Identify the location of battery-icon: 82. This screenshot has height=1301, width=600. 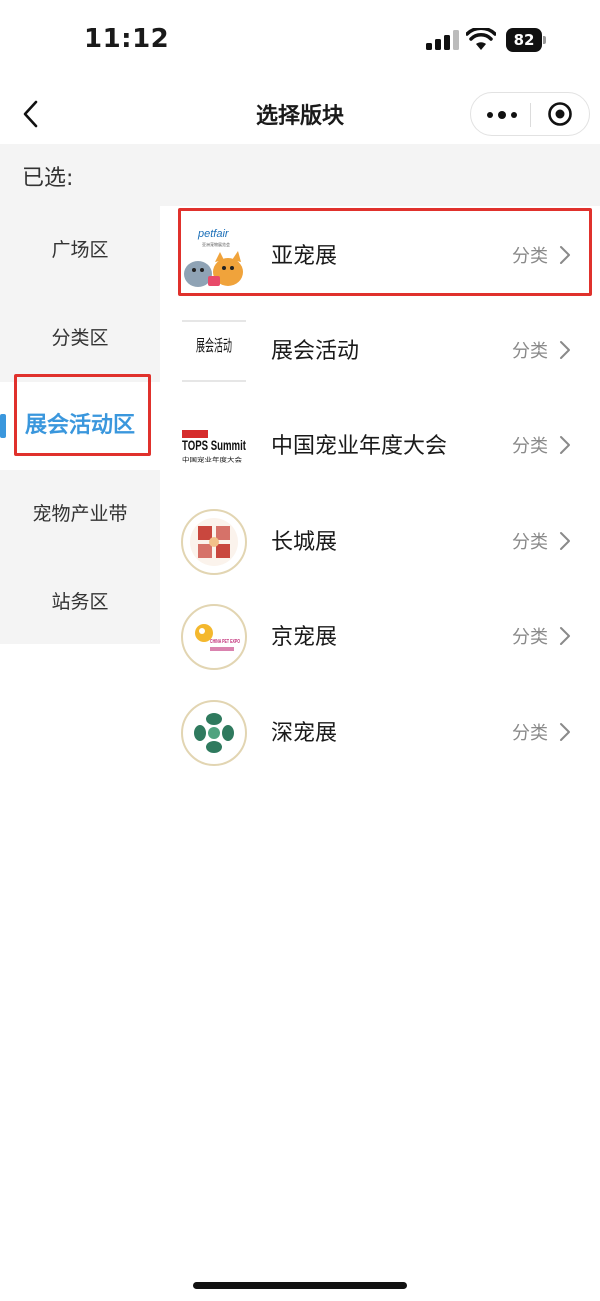
(526, 40).